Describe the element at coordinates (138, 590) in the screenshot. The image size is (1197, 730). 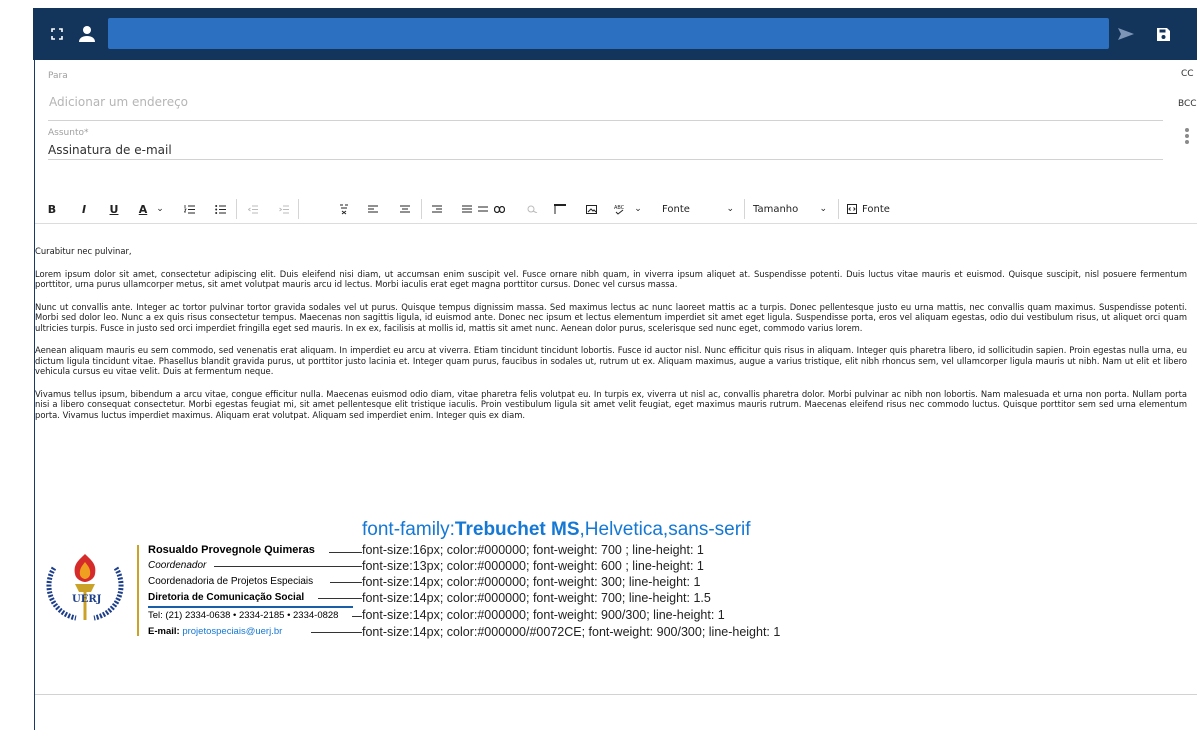
I see `signature-divider` at that location.